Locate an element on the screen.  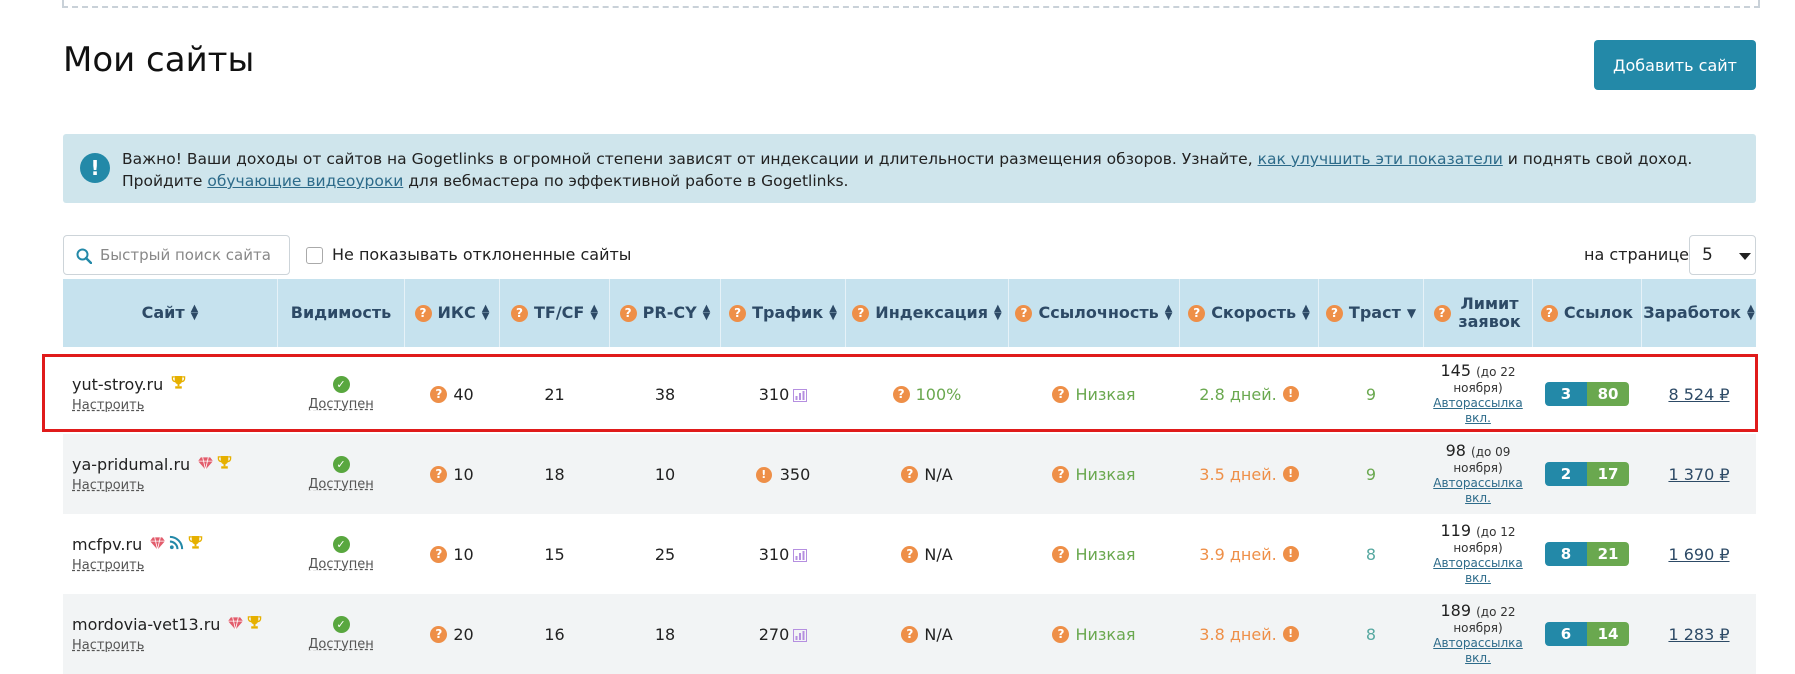
links-placed-count: 8 is located at coordinates (1566, 554).